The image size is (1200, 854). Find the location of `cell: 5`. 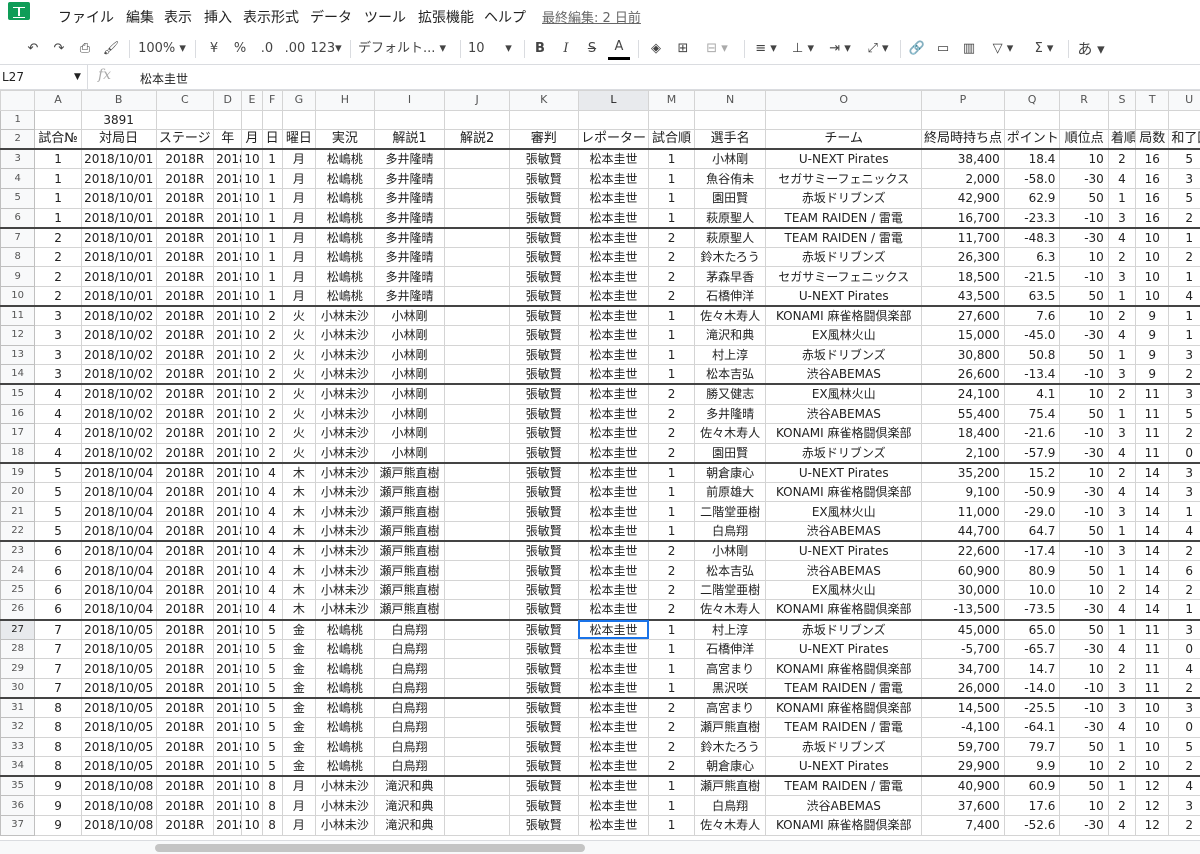

cell: 5 is located at coordinates (58, 512).